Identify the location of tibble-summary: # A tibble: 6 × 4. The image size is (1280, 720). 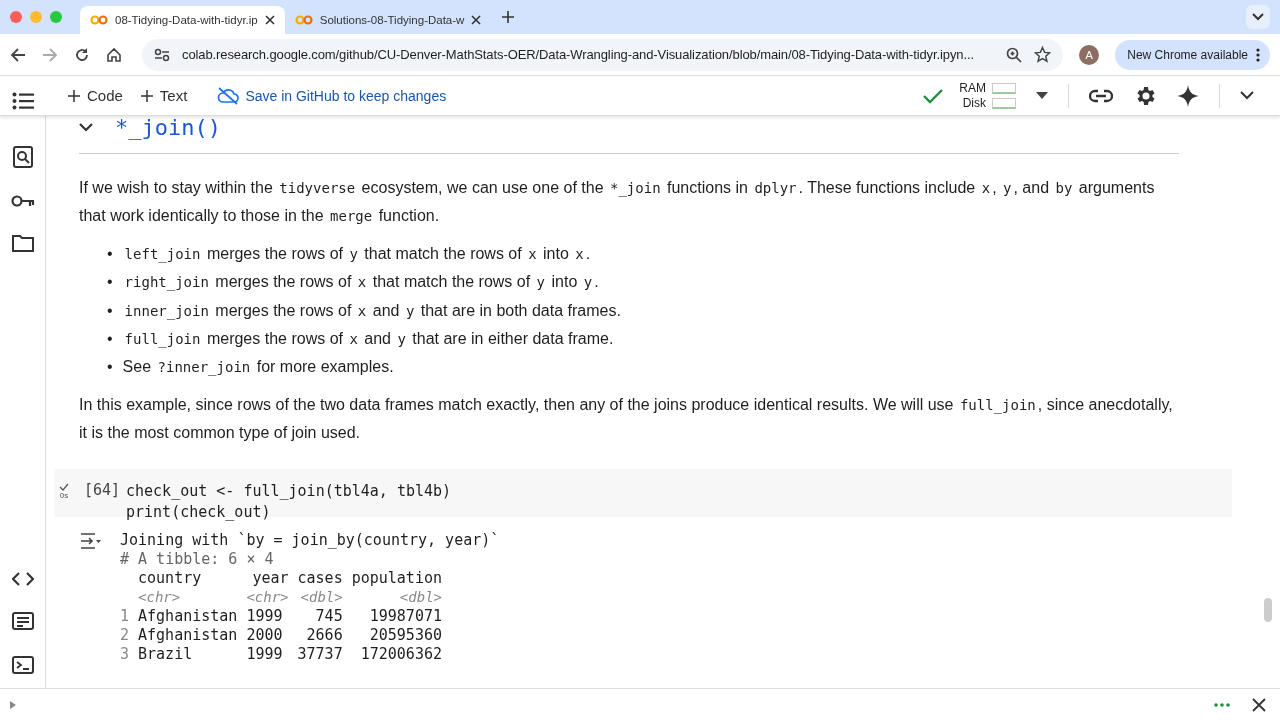
(197, 560).